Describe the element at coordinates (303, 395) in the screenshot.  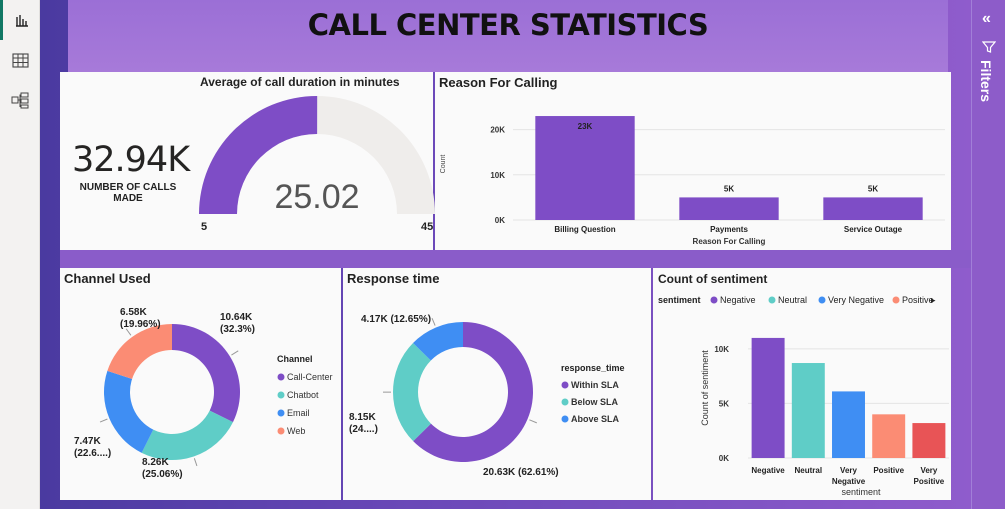
I see `legend-item-chatbot: Chatbot` at that location.